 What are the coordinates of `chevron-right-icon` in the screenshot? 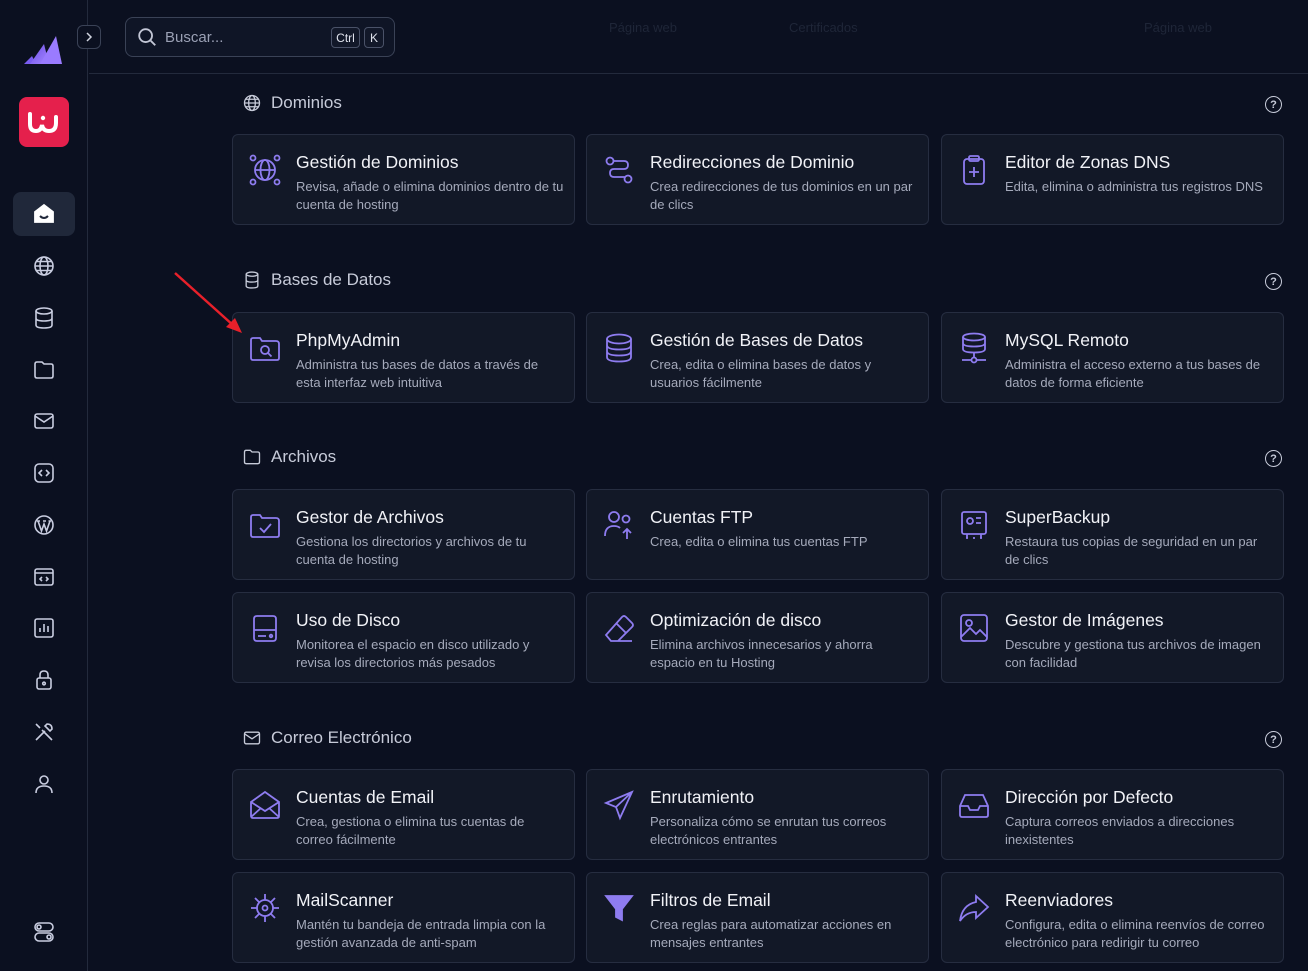 It's located at (89, 37).